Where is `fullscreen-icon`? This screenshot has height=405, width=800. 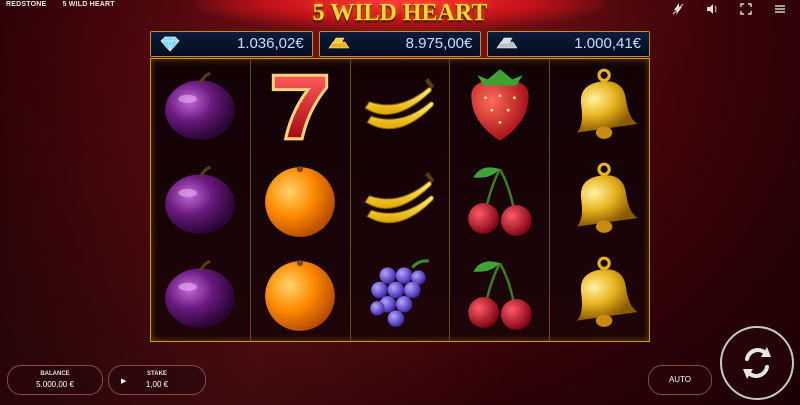 fullscreen-icon is located at coordinates (746, 9).